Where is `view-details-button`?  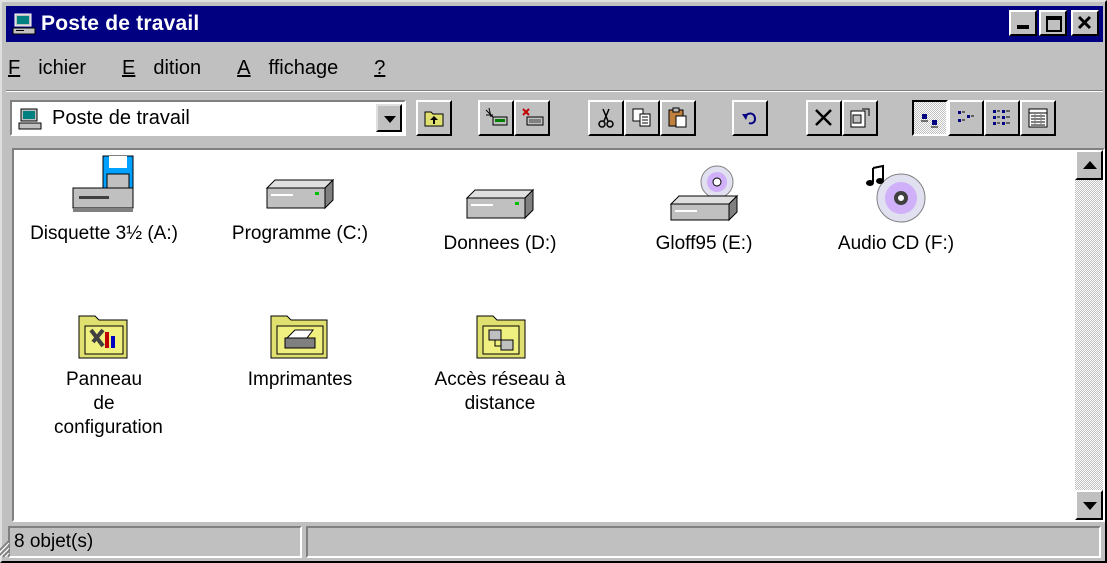
view-details-button is located at coordinates (1038, 118).